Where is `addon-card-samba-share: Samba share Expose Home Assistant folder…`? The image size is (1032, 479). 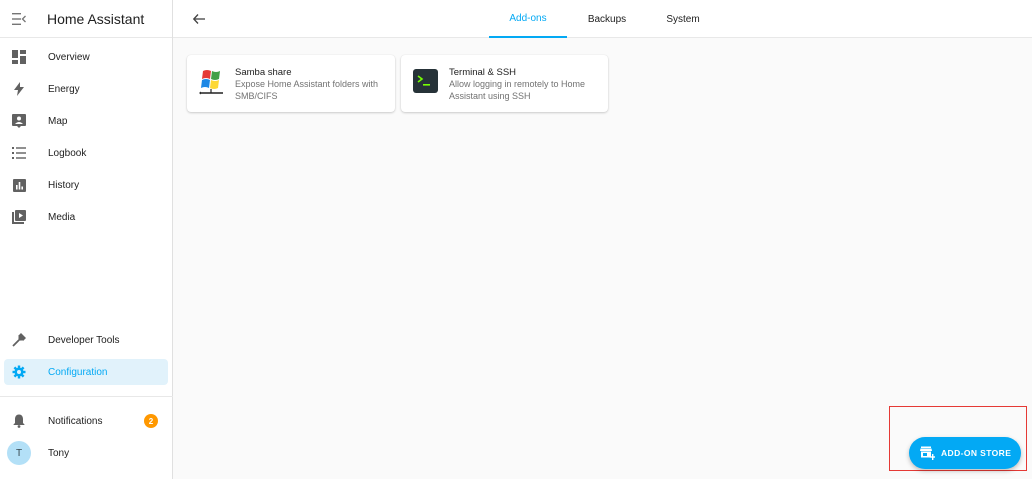
addon-card-samba-share: Samba share Expose Home Assistant folder… is located at coordinates (291, 83).